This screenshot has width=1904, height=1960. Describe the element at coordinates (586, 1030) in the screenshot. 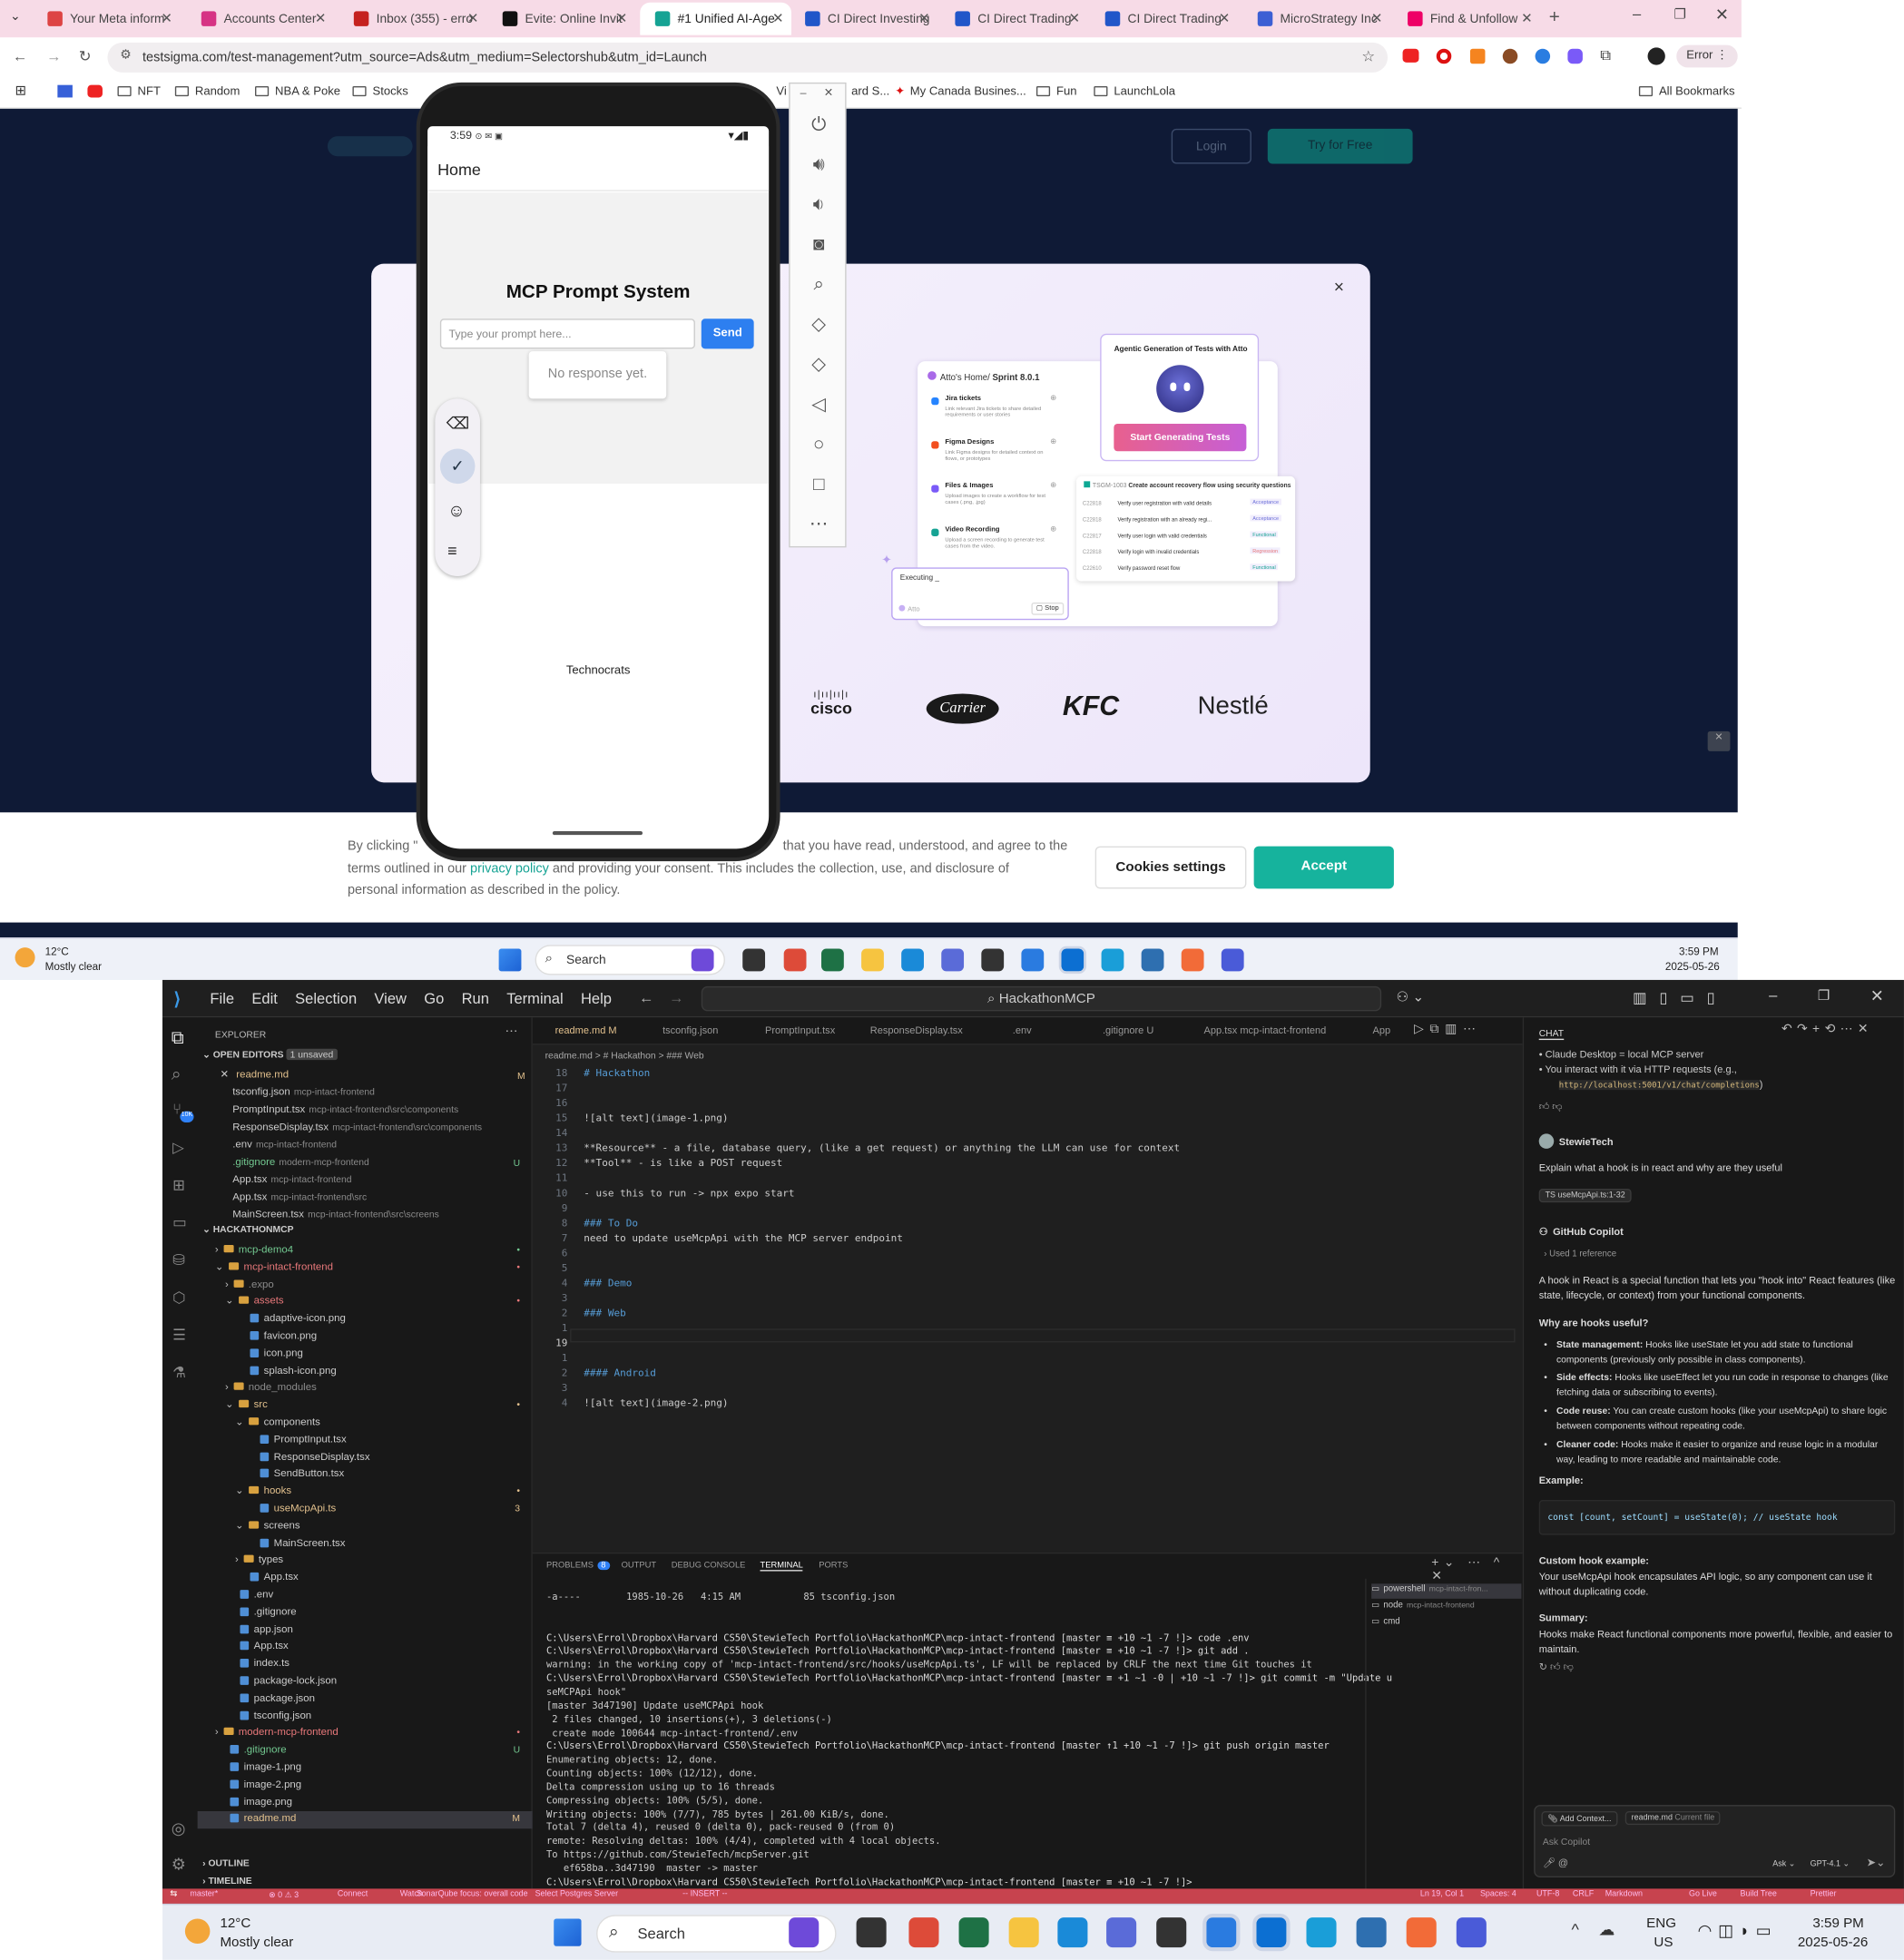

I see `editor-tab: readme.md M` at that location.